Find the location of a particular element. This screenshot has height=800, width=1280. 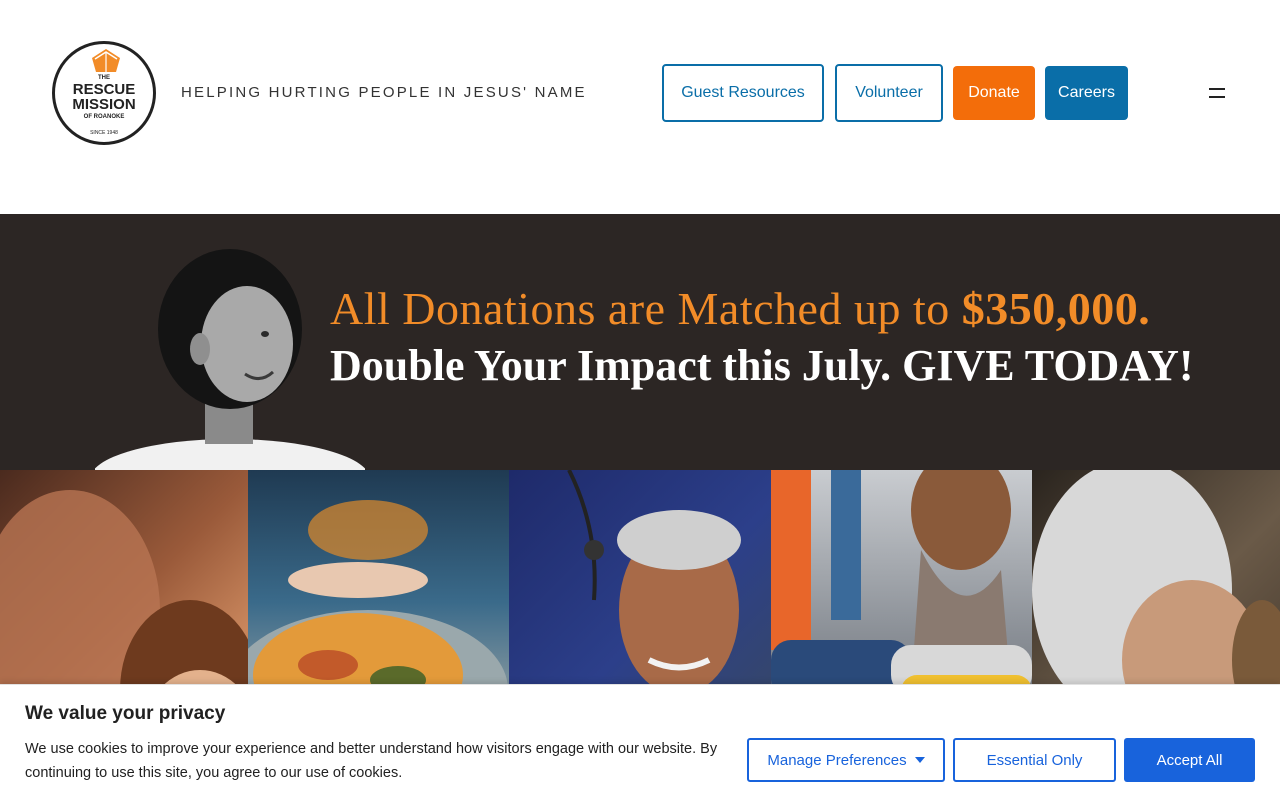

essential-only-button: Essential Only is located at coordinates (1034, 760).